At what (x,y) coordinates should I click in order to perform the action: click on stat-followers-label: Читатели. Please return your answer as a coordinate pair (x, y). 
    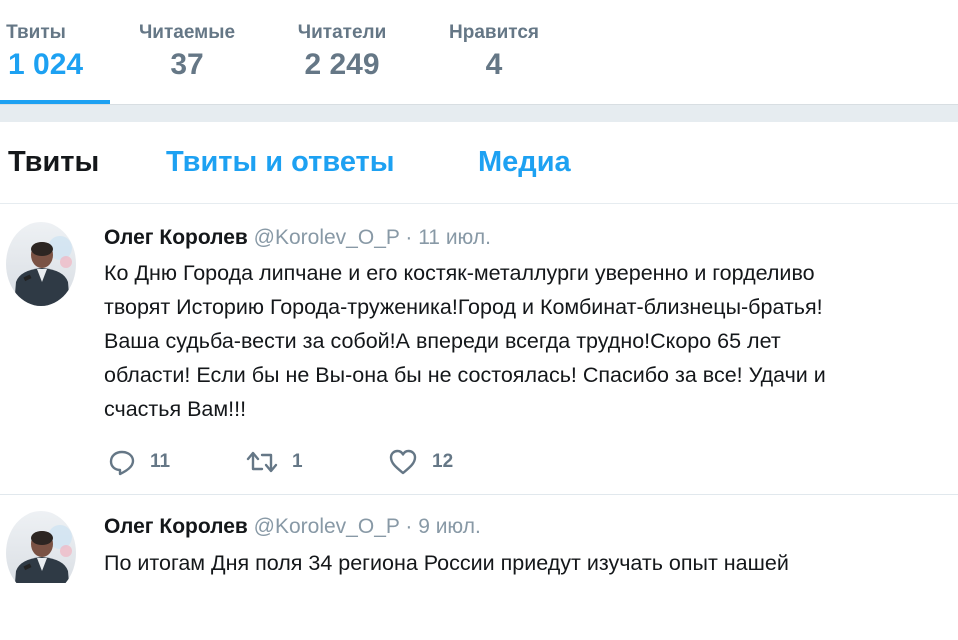
    Looking at the image, I should click on (342, 32).